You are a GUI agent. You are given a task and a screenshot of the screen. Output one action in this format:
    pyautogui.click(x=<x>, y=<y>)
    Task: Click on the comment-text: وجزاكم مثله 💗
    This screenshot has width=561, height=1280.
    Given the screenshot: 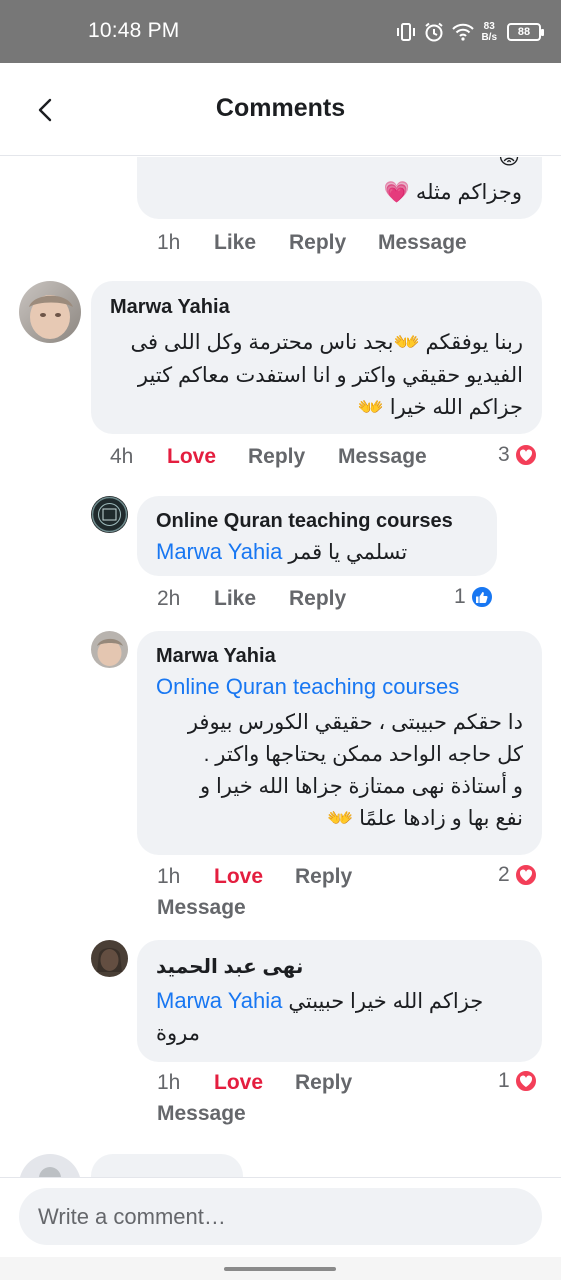 What is the action you would take?
    pyautogui.click(x=452, y=192)
    